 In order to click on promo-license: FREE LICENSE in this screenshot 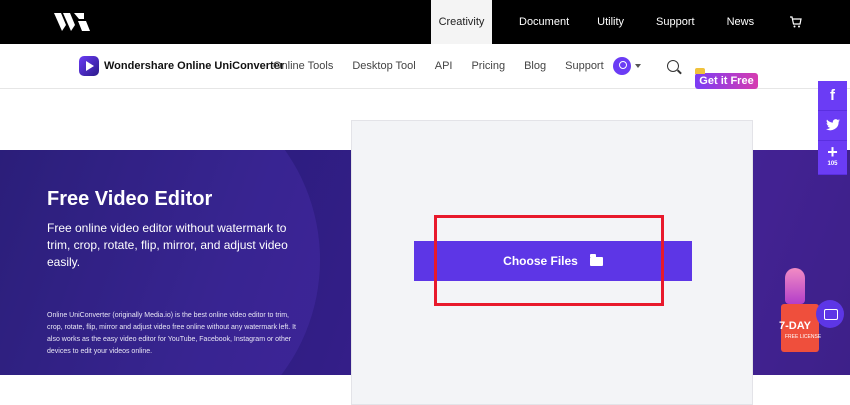, I will do `click(803, 337)`.